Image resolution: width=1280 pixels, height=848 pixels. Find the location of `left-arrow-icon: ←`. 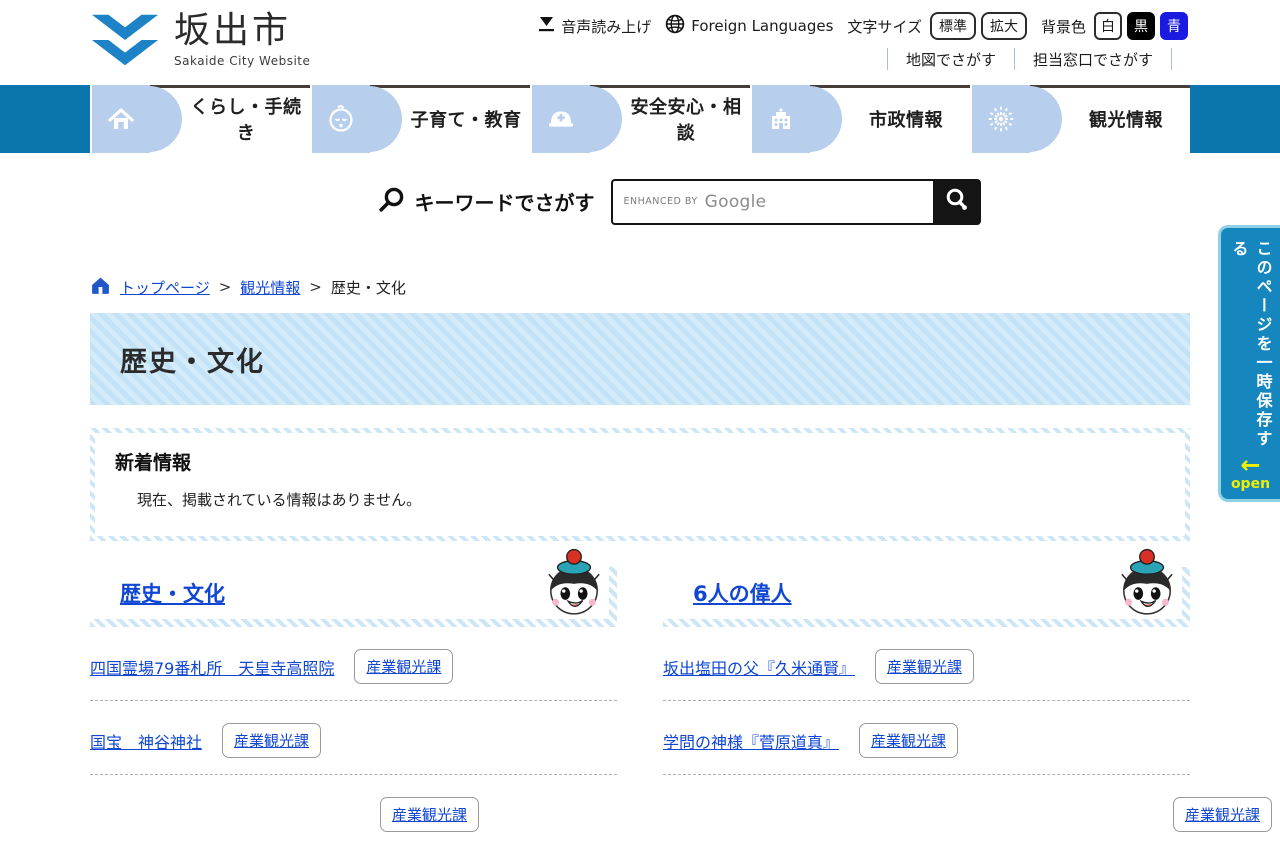

left-arrow-icon: ← is located at coordinates (1250, 464).